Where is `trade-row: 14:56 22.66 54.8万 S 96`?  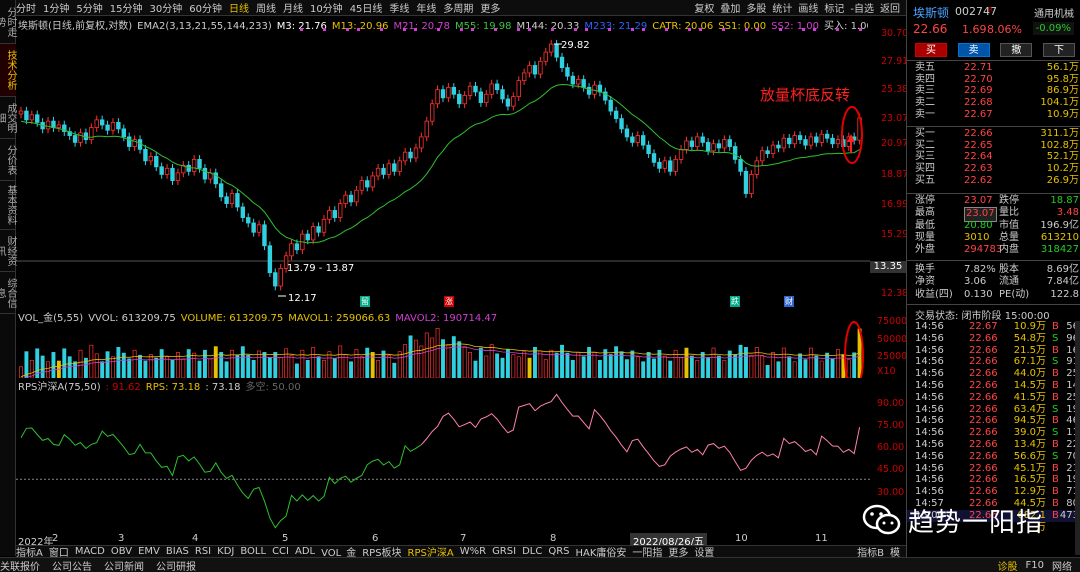 trade-row: 14:56 22.66 54.8万 S 96 is located at coordinates (993, 339).